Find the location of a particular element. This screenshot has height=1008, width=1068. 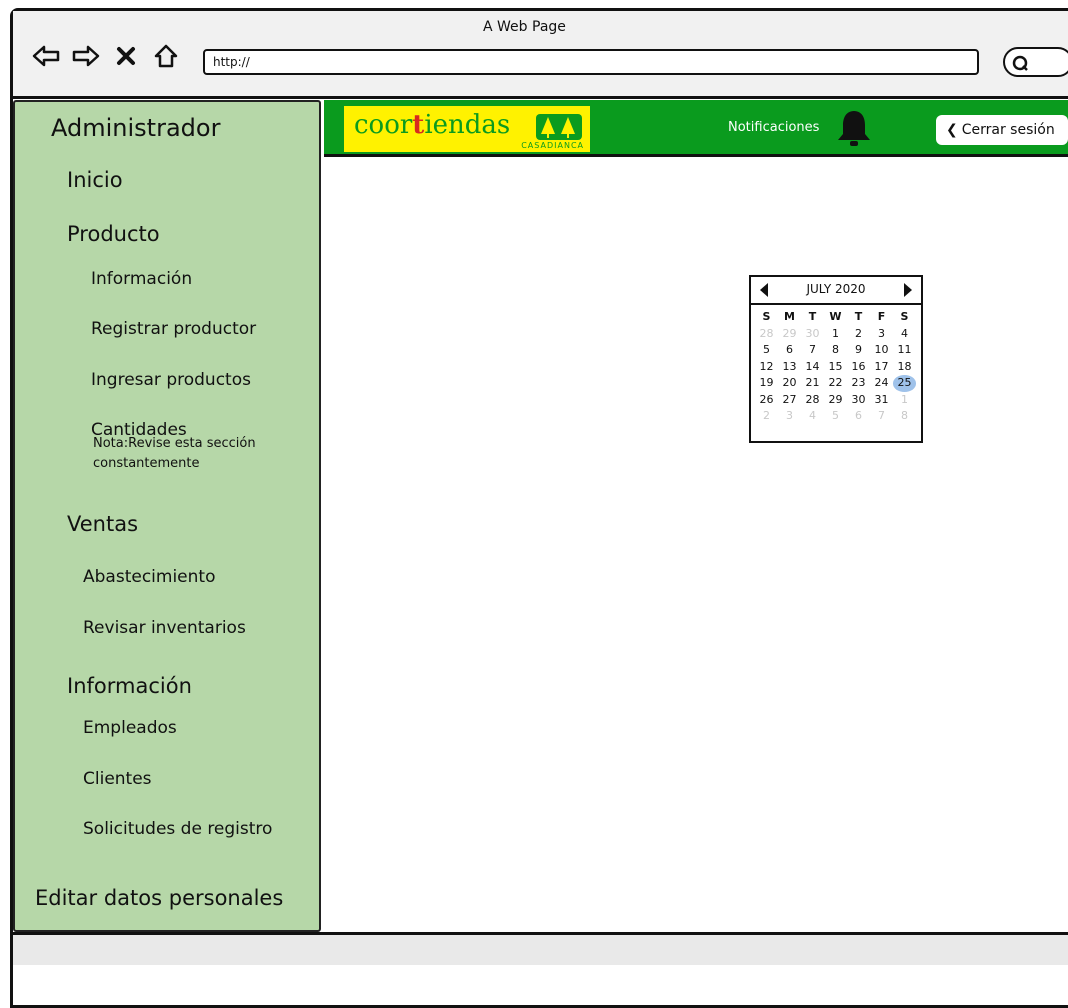

logo-text: coortiendas is located at coordinates (432, 125).